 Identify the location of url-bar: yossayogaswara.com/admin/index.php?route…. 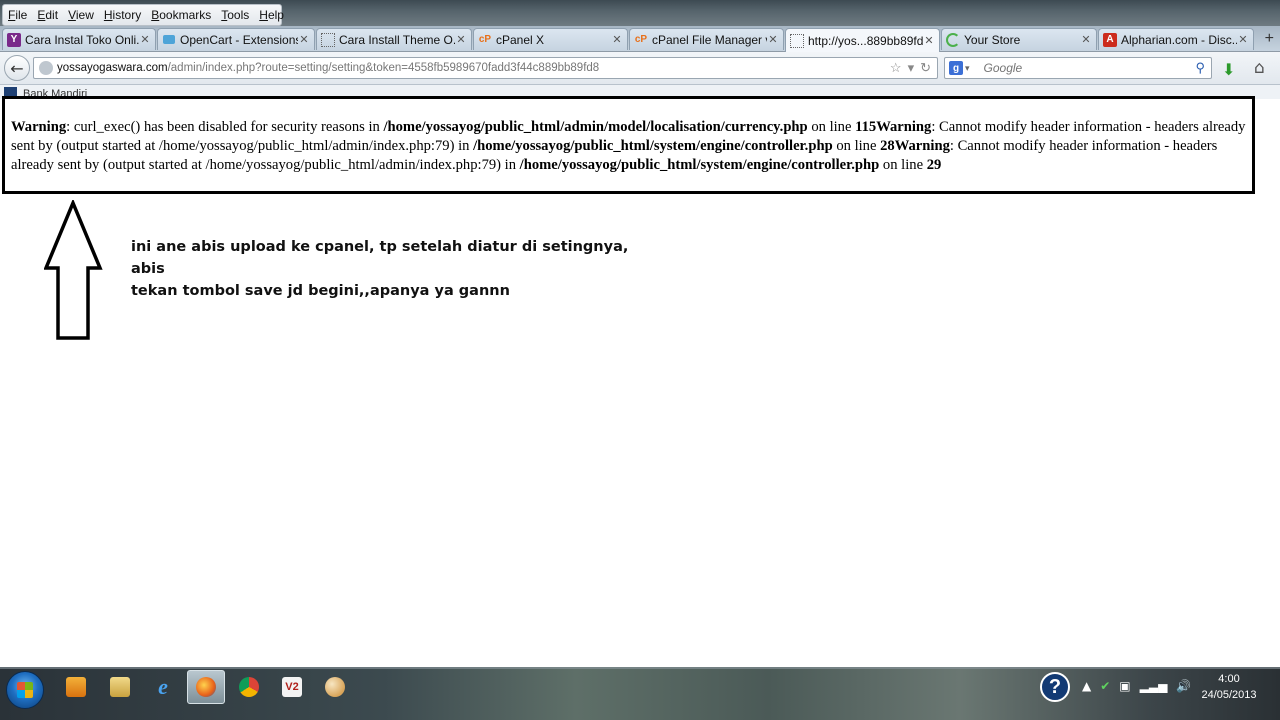
(485, 68).